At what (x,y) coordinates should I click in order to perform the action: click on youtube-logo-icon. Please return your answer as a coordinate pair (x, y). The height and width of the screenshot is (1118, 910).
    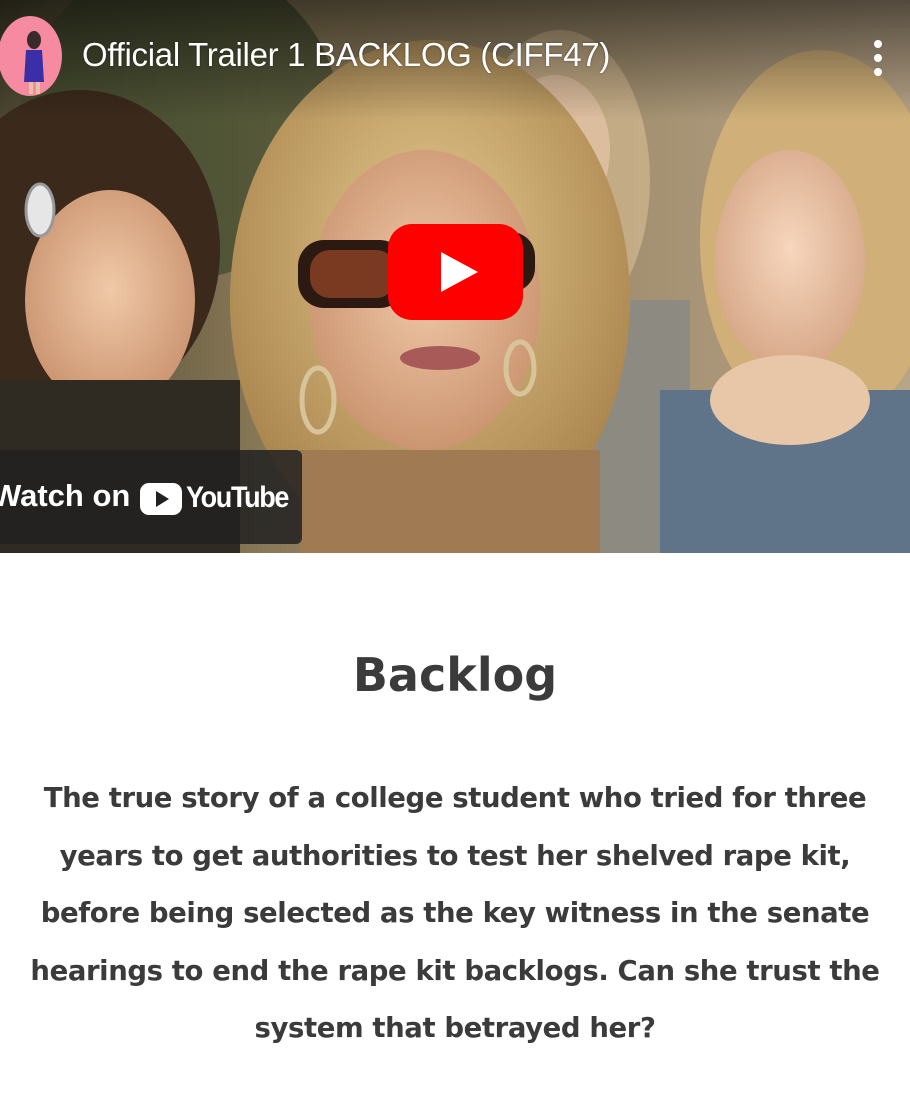
    Looking at the image, I should click on (161, 499).